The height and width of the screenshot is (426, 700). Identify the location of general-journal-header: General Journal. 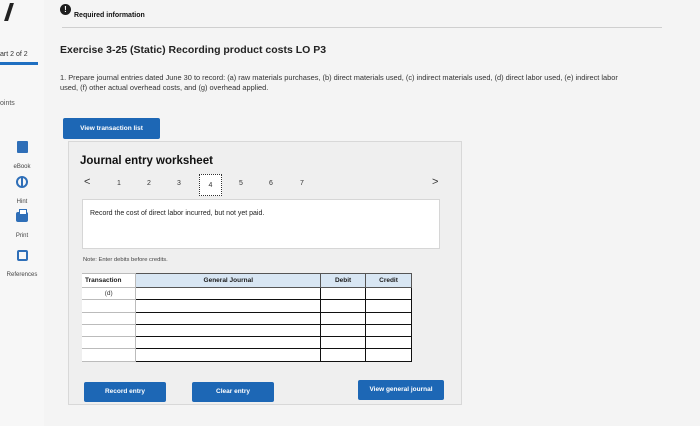
(228, 280).